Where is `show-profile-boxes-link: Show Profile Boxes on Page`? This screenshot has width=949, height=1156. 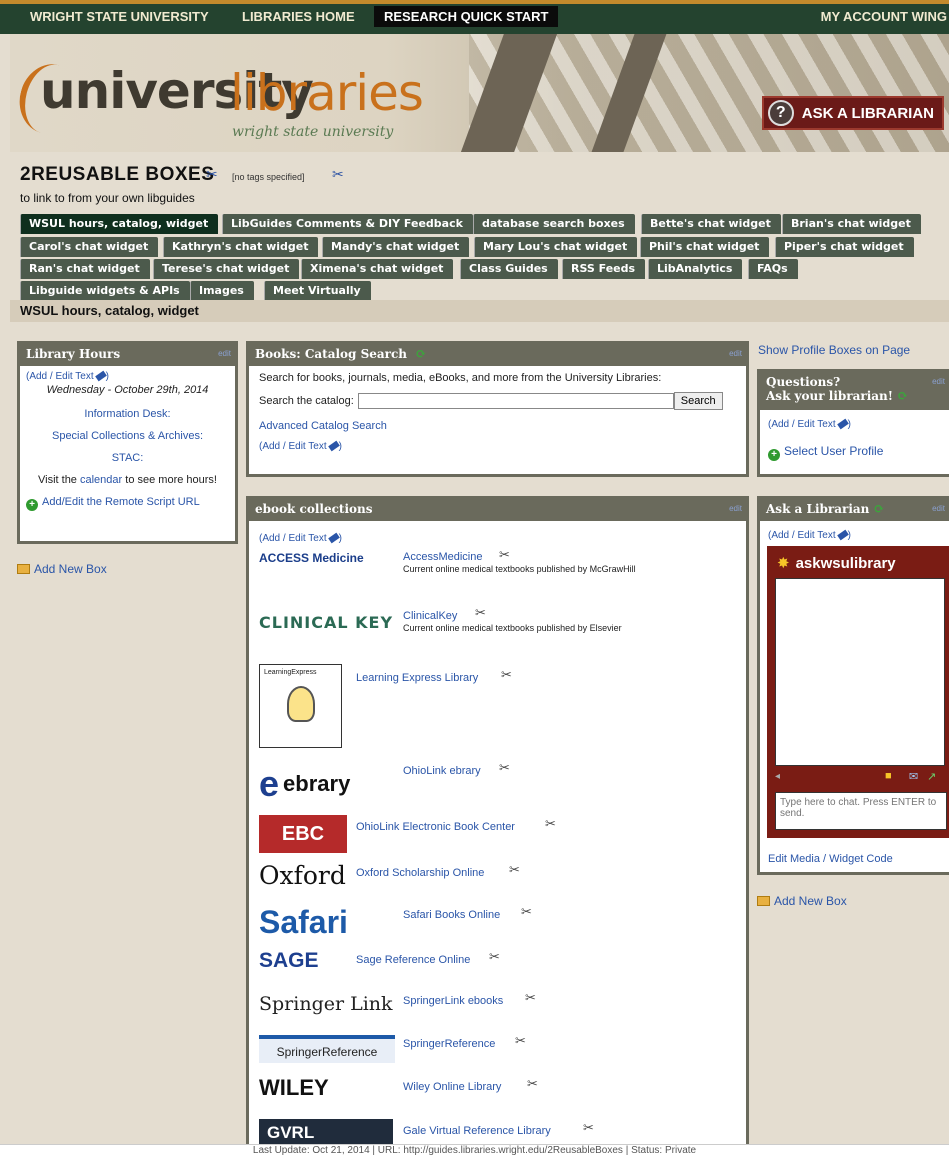
show-profile-boxes-link: Show Profile Boxes on Page is located at coordinates (834, 350).